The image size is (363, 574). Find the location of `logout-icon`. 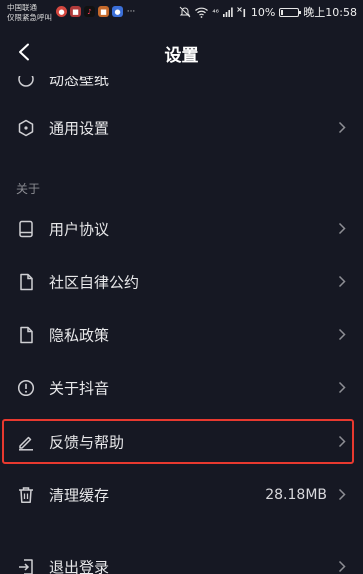

logout-icon is located at coordinates (26, 565).